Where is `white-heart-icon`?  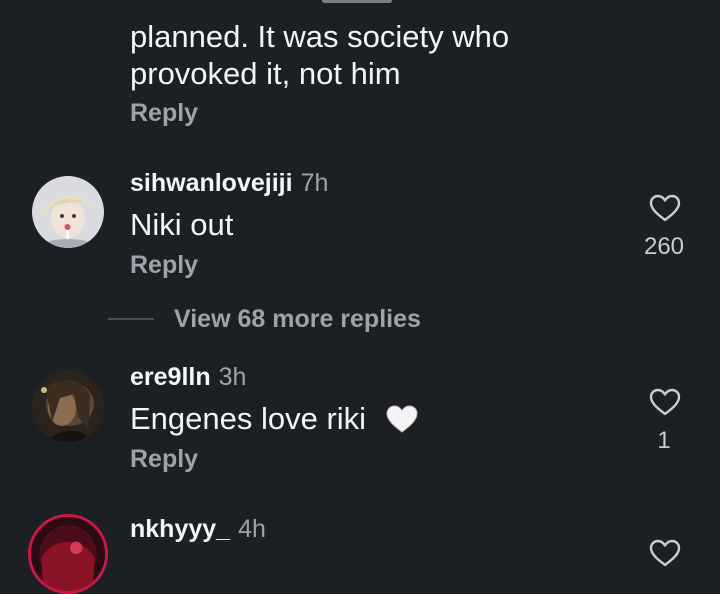
white-heart-icon is located at coordinates (402, 419).